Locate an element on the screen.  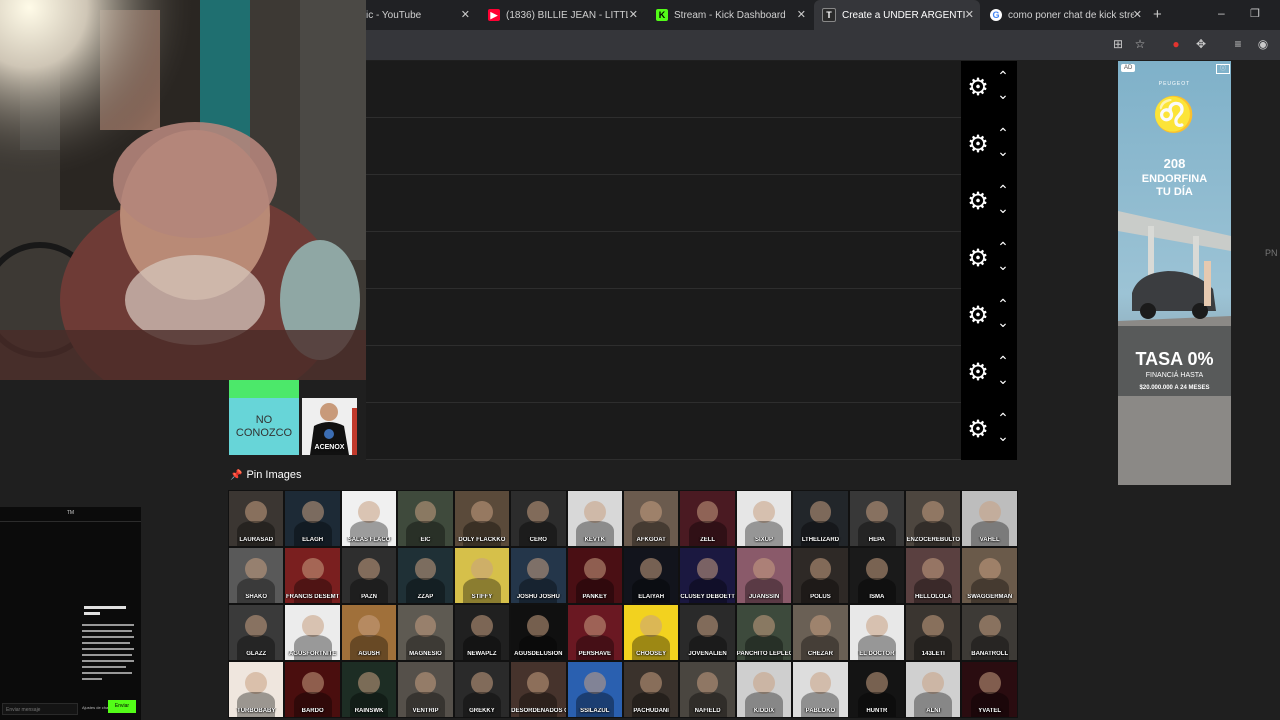
artist-tile: POLUS is located at coordinates (820, 575).